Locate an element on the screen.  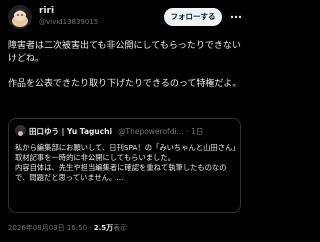
quoted-author-avatar is located at coordinates (20, 130).